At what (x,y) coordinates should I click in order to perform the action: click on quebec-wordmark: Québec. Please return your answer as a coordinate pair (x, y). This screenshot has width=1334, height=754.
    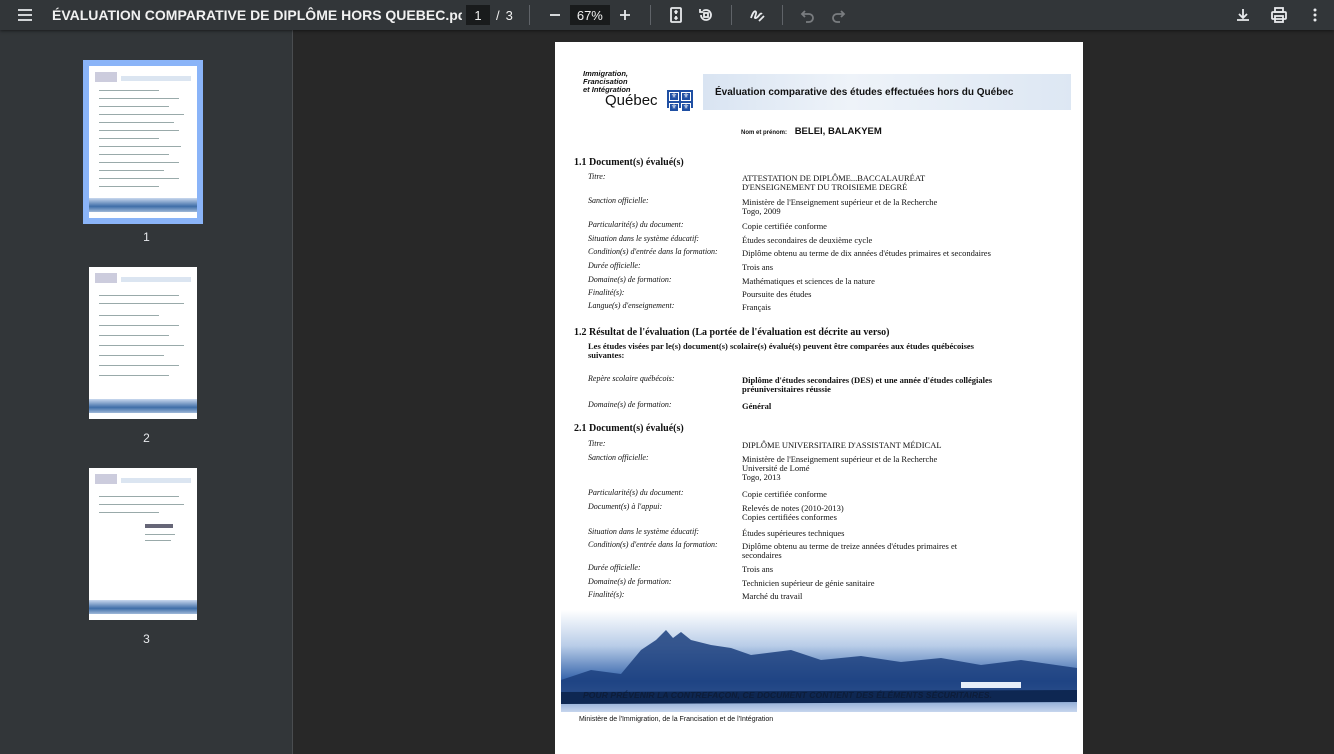
    Looking at the image, I should click on (631, 100).